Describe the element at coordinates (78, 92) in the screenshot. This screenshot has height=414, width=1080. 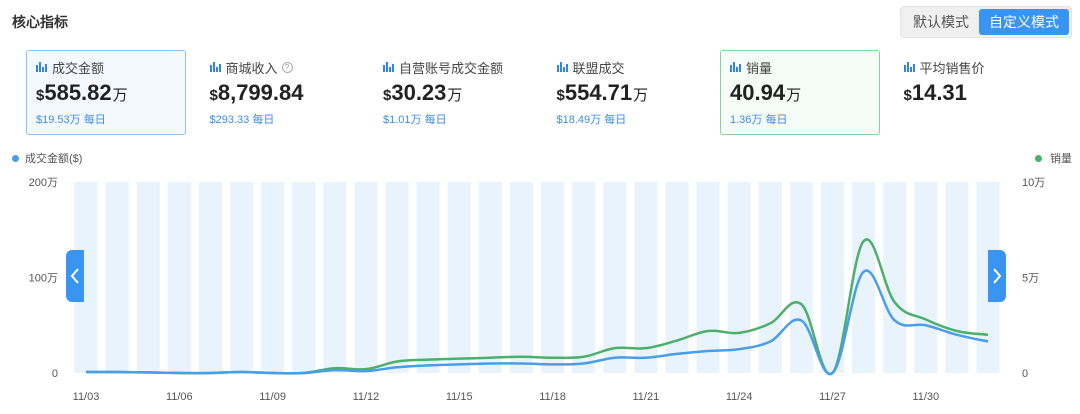
I see `metric-number: 585.82` at that location.